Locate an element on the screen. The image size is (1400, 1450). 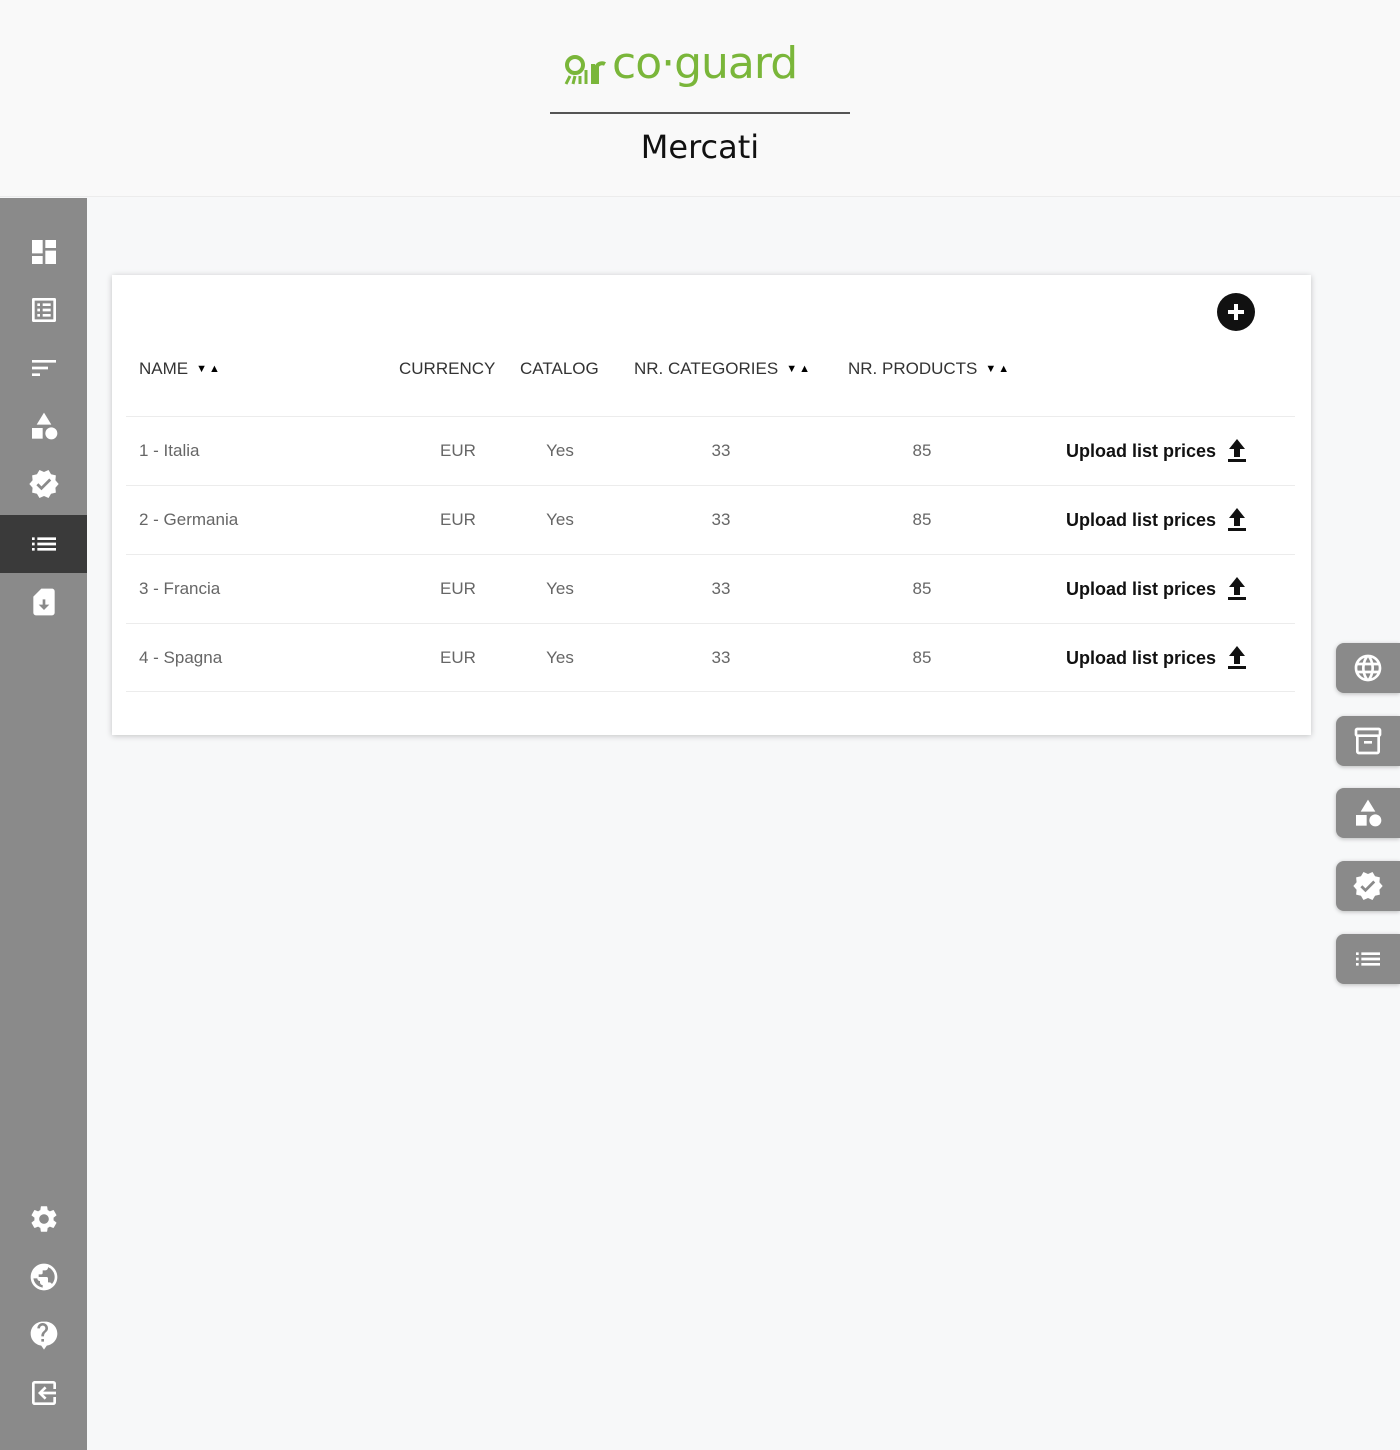
plus-icon is located at coordinates (1236, 312).